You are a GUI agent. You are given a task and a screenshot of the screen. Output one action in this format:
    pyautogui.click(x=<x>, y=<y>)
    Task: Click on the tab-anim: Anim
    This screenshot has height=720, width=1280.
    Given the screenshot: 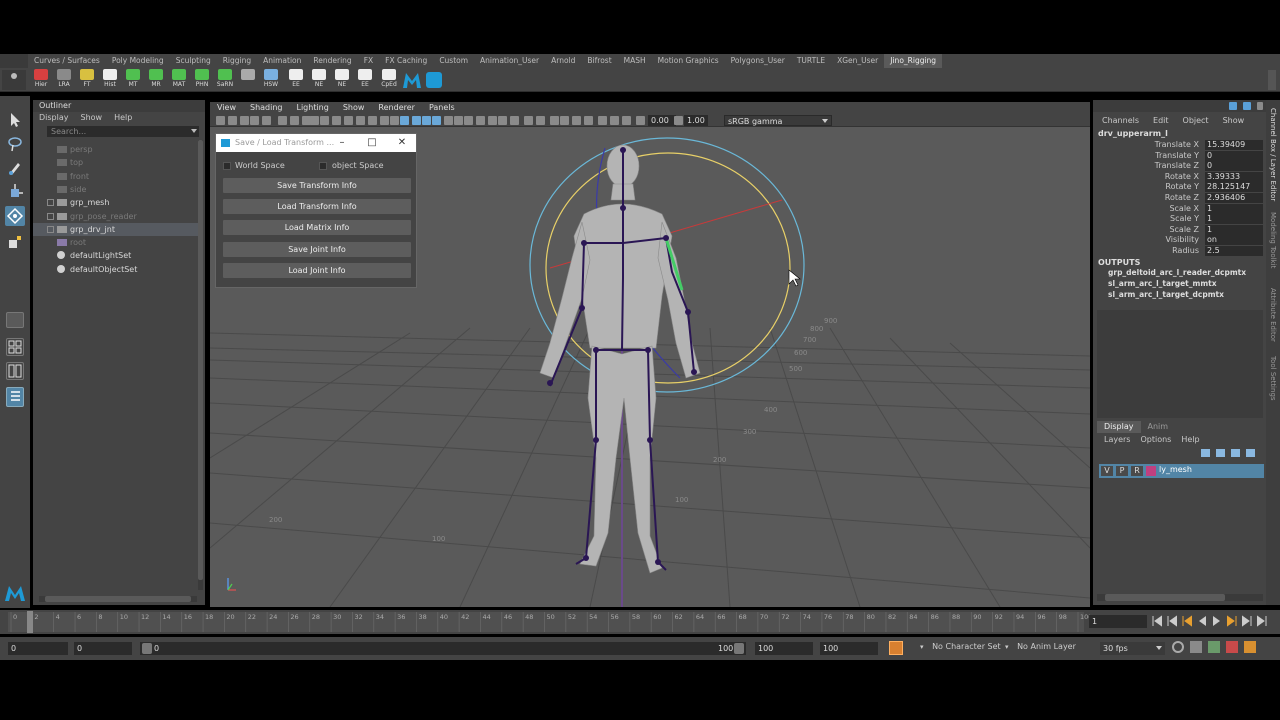 What is the action you would take?
    pyautogui.click(x=1158, y=427)
    